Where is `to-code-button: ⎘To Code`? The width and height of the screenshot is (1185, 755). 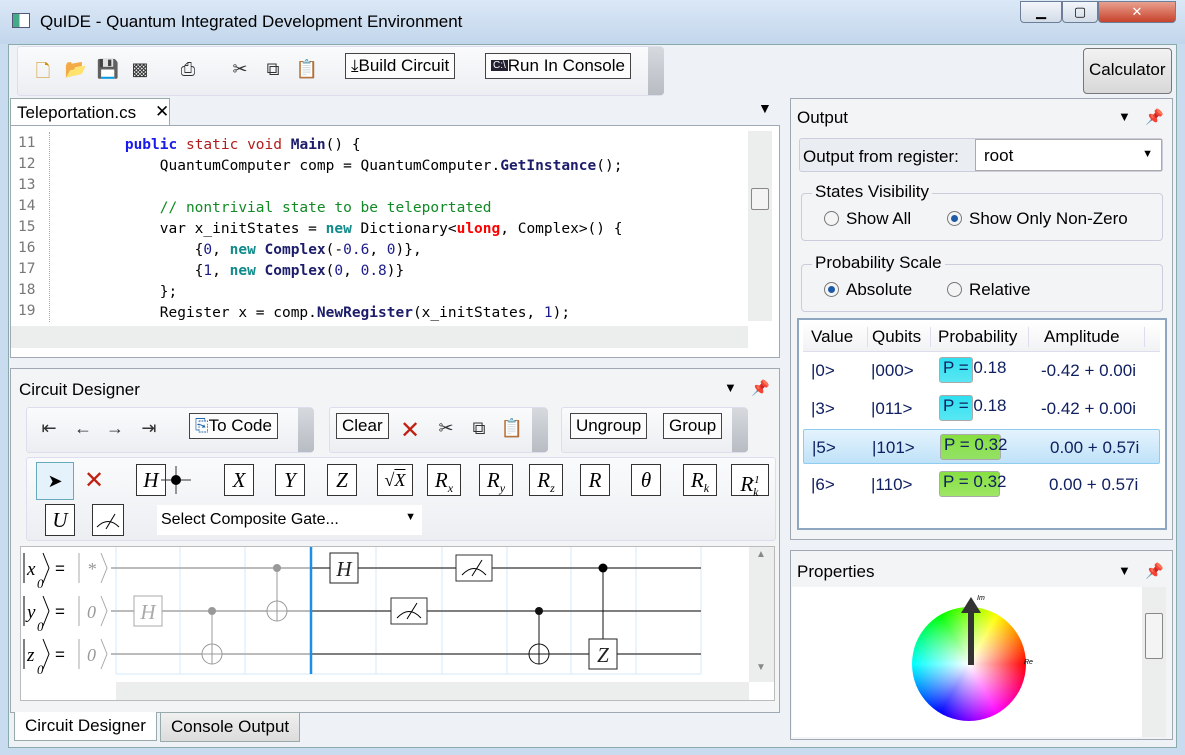
to-code-button: ⎘To Code is located at coordinates (233, 426).